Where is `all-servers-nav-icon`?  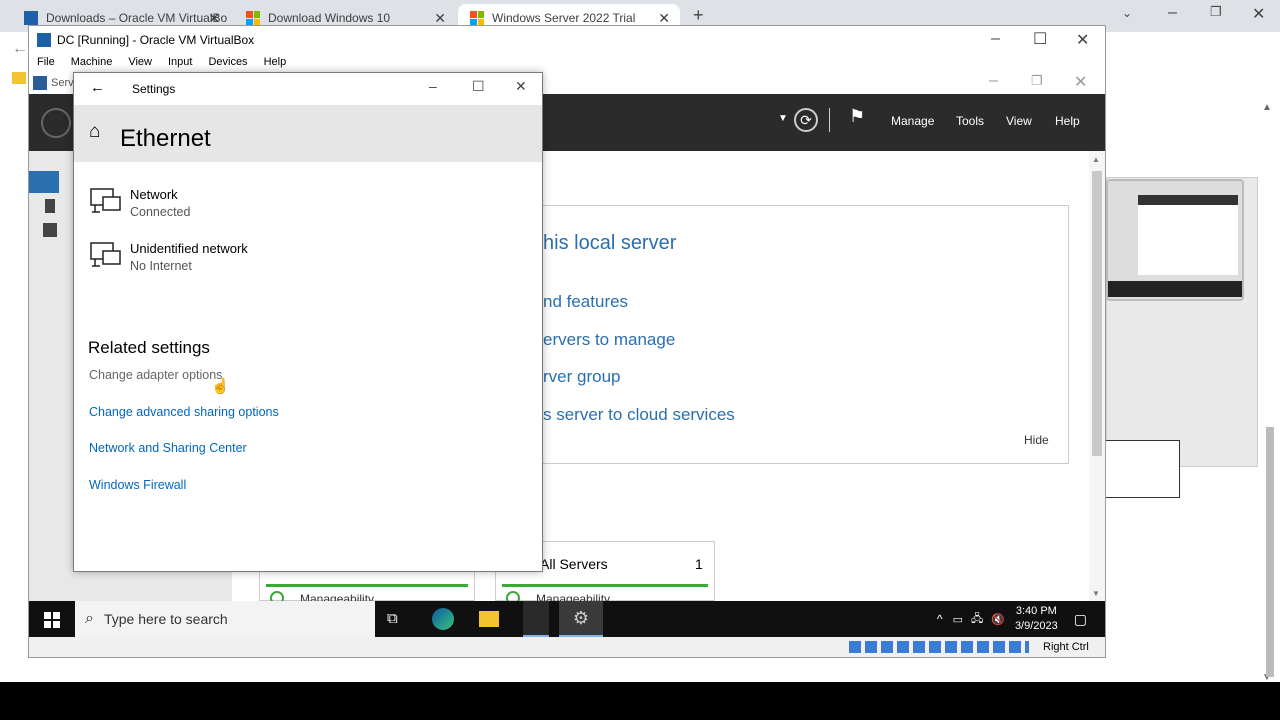 all-servers-nav-icon is located at coordinates (50, 230).